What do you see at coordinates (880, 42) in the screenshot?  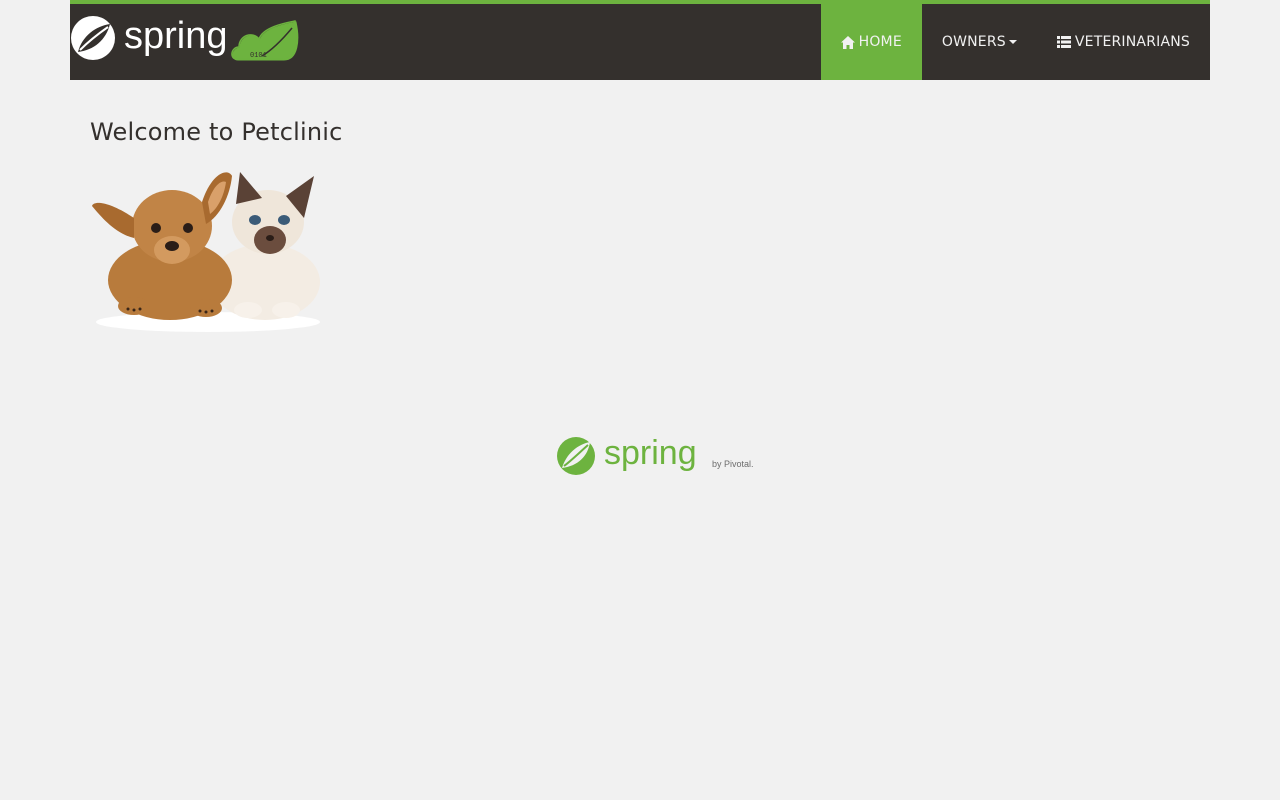 I see `nav-home-label: Home` at bounding box center [880, 42].